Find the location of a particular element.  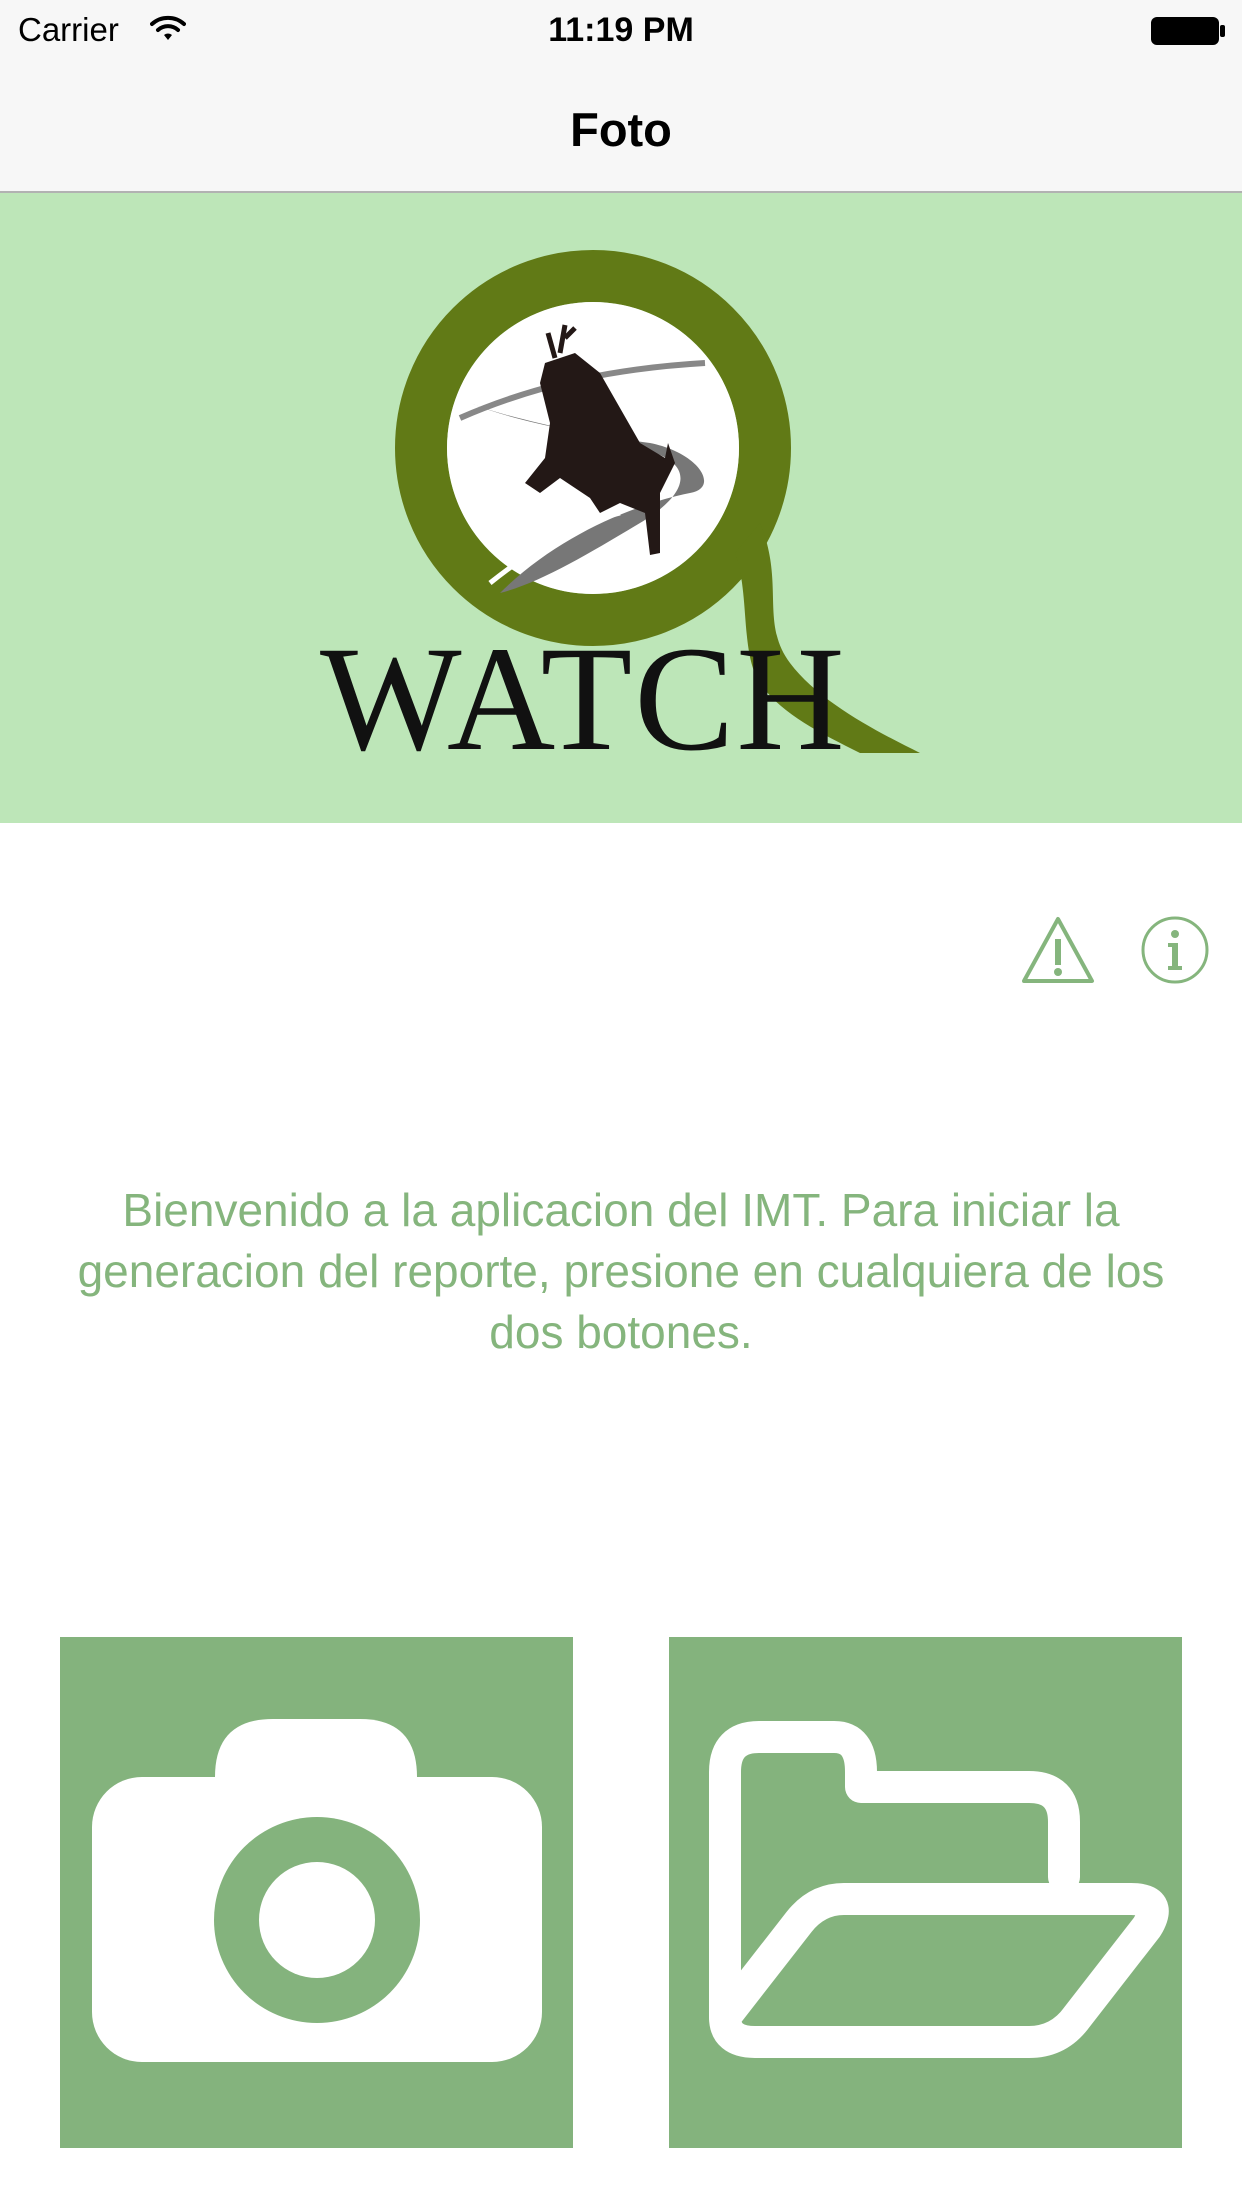

status-time: 11:19 PM is located at coordinates (621, 30).